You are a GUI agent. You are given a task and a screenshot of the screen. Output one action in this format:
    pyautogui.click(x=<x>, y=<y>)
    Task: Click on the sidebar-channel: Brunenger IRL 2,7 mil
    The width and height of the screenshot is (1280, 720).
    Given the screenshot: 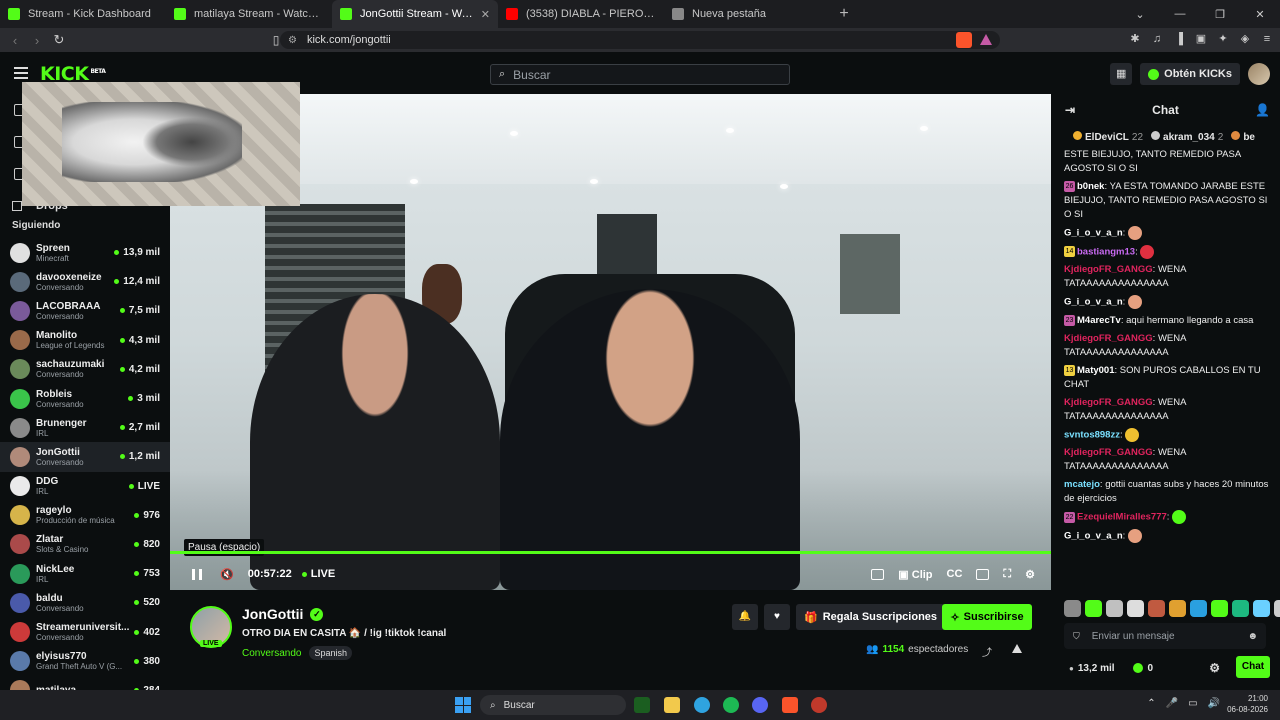 What is the action you would take?
    pyautogui.click(x=85, y=427)
    